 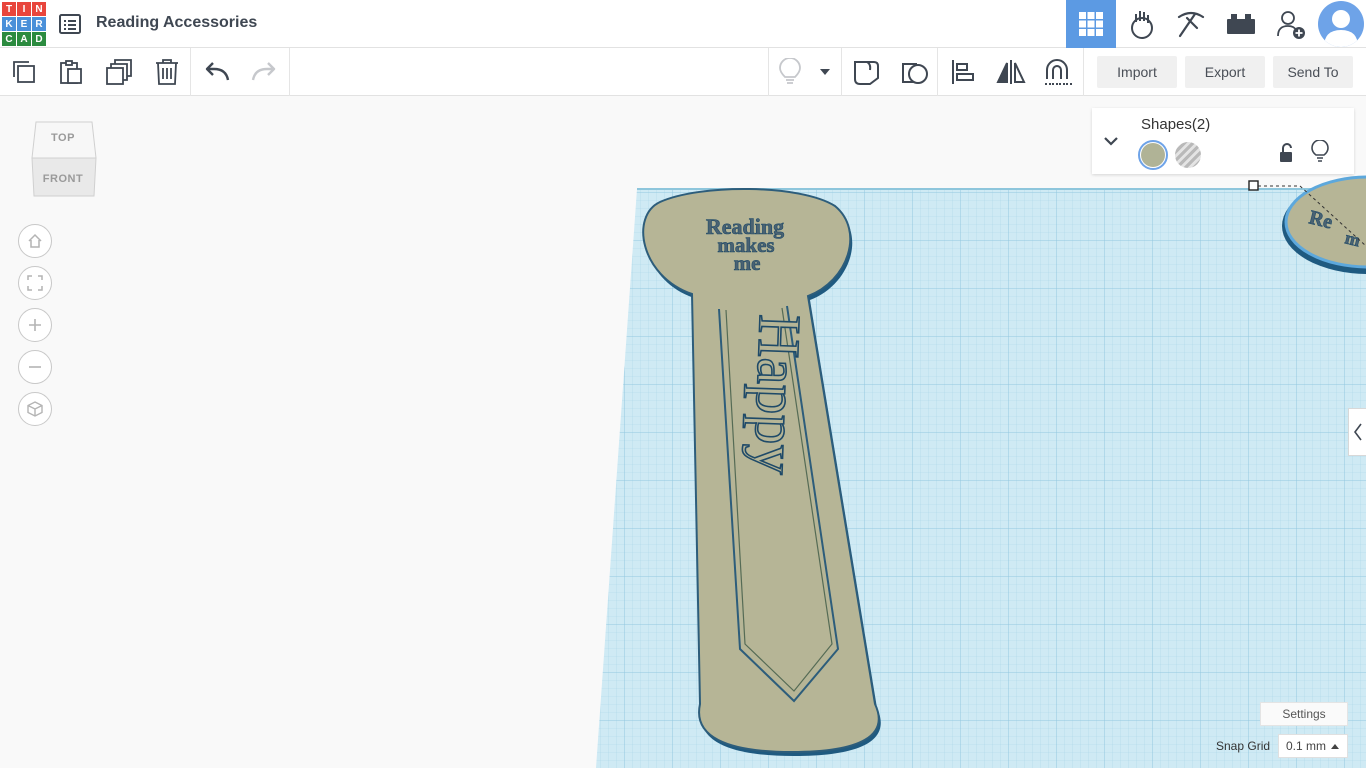 I want to click on caret-up-icon, so click(x=1335, y=746).